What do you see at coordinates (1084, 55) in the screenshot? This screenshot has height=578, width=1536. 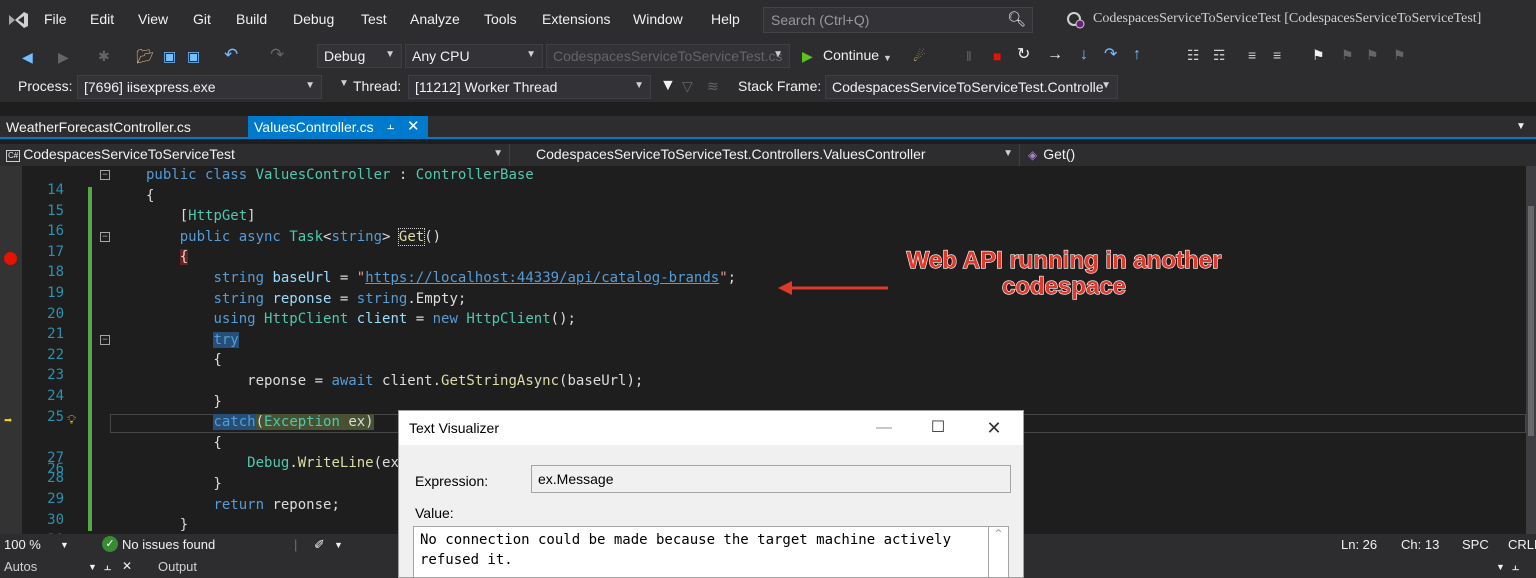 I see `step-into-icon: ↓` at bounding box center [1084, 55].